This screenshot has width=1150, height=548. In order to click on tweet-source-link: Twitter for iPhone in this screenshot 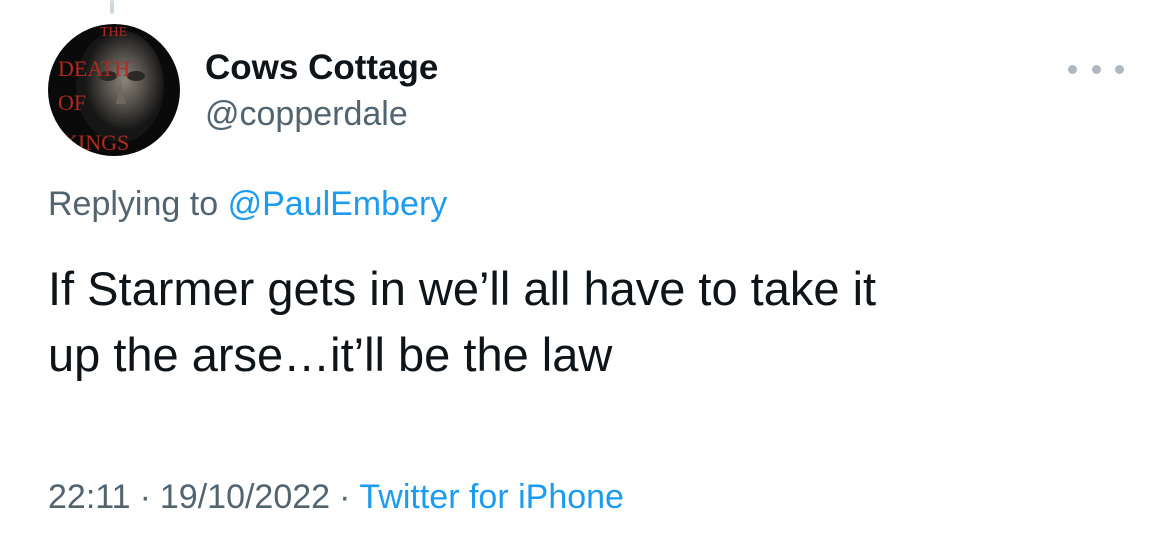, I will do `click(491, 497)`.